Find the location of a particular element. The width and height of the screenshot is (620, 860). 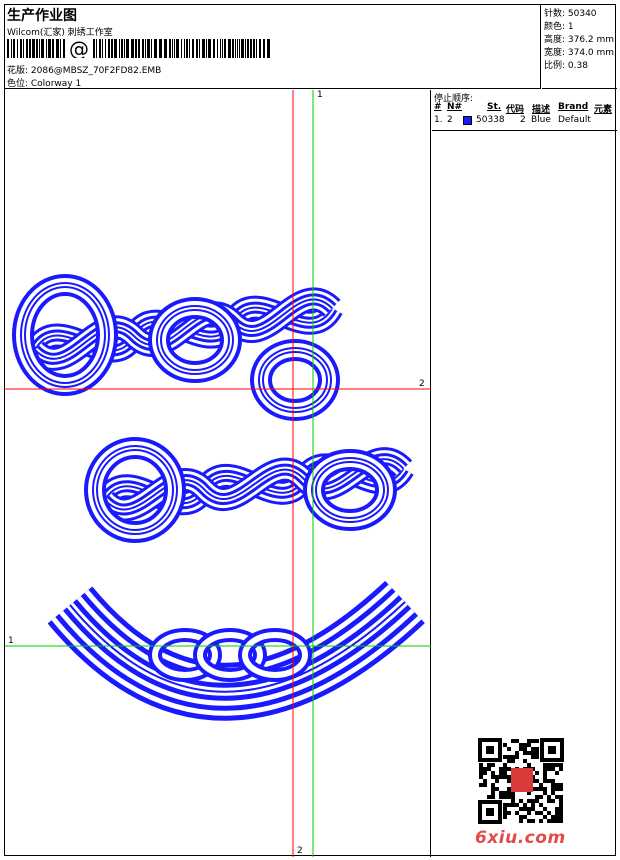

design-height: 高度: 376.2 mm is located at coordinates (579, 40).